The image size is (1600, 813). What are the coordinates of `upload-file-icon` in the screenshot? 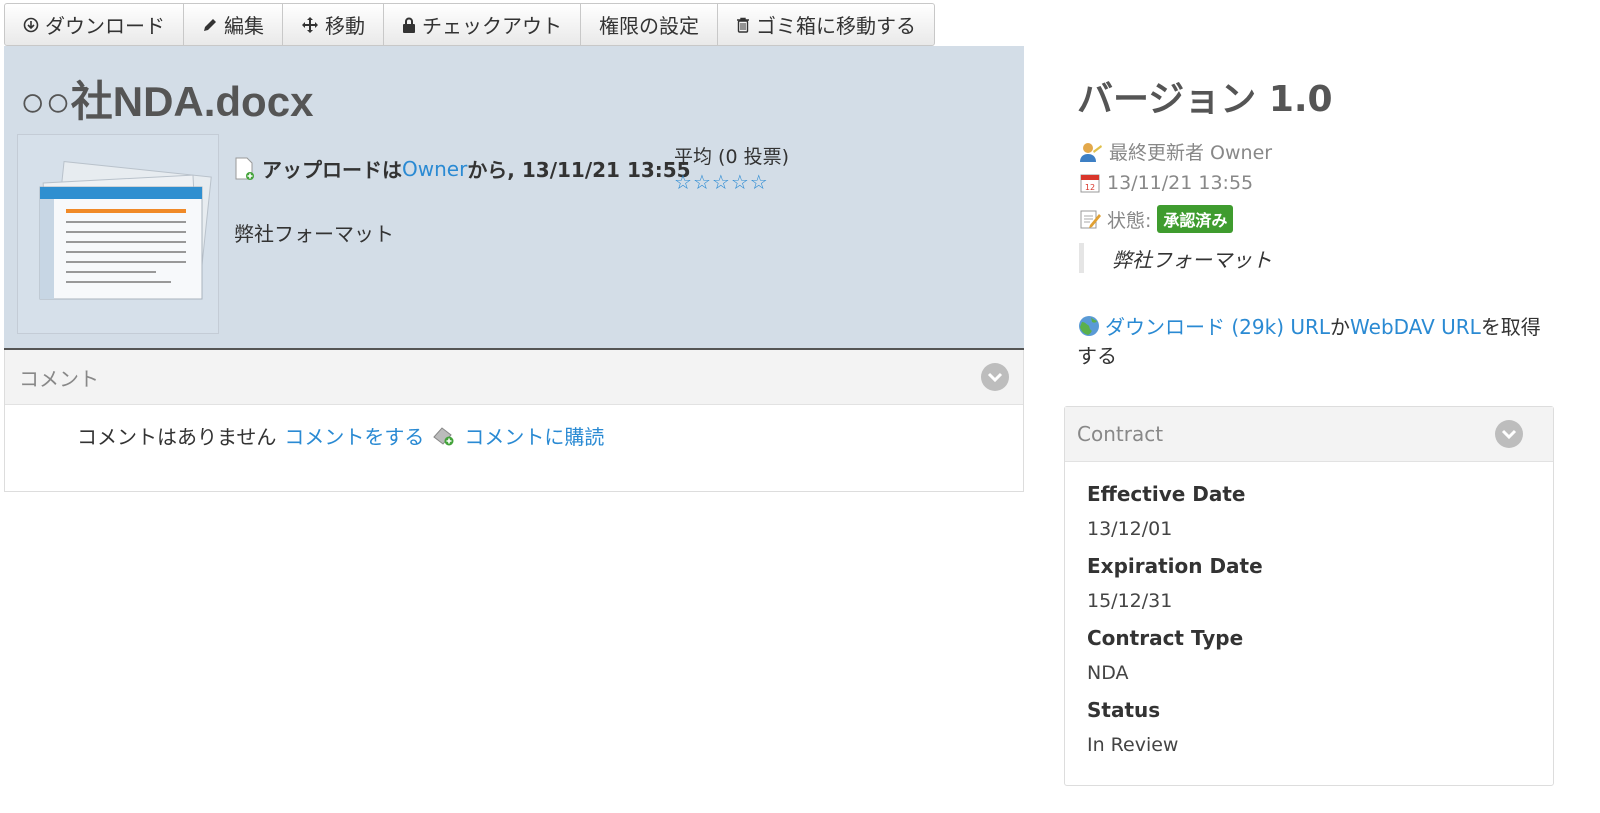 It's located at (245, 169).